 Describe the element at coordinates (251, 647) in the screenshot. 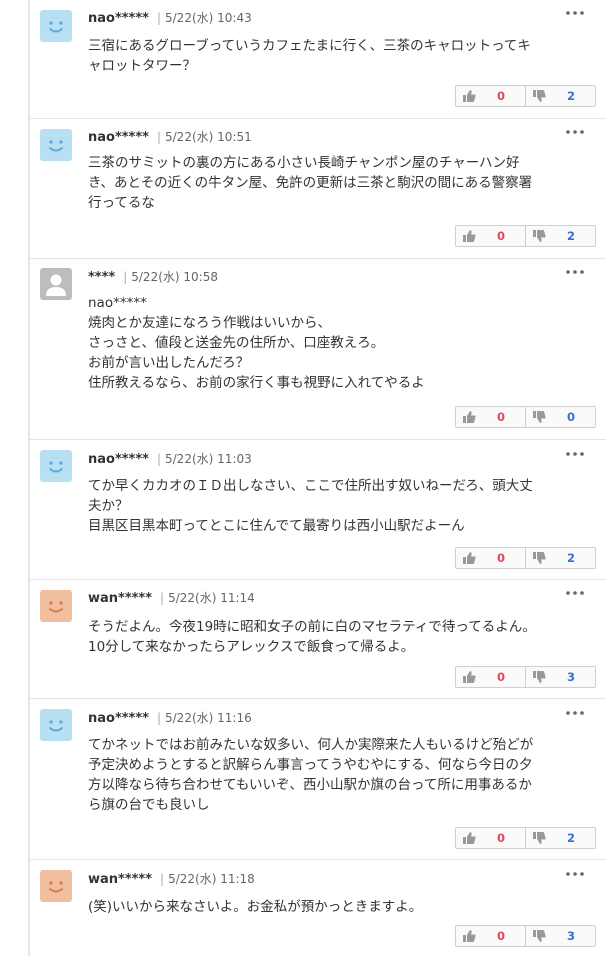

I see `comment-line: 10分して来なかったらアレックスで飯食って帰るよ。` at that location.